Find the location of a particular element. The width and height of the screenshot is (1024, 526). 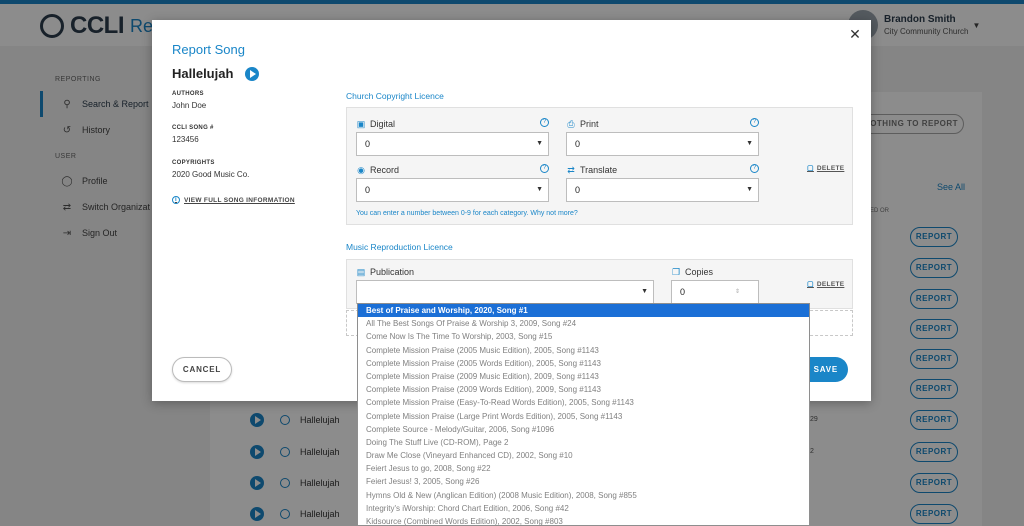

music-licence-title: Music Reproduction Licence is located at coordinates (399, 247).